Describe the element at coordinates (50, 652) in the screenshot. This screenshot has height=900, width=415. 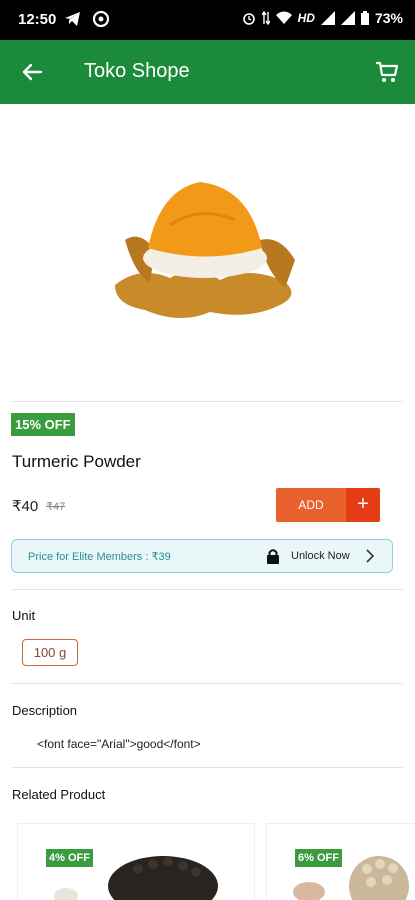
I see `unit-option-chip: 100 g` at that location.